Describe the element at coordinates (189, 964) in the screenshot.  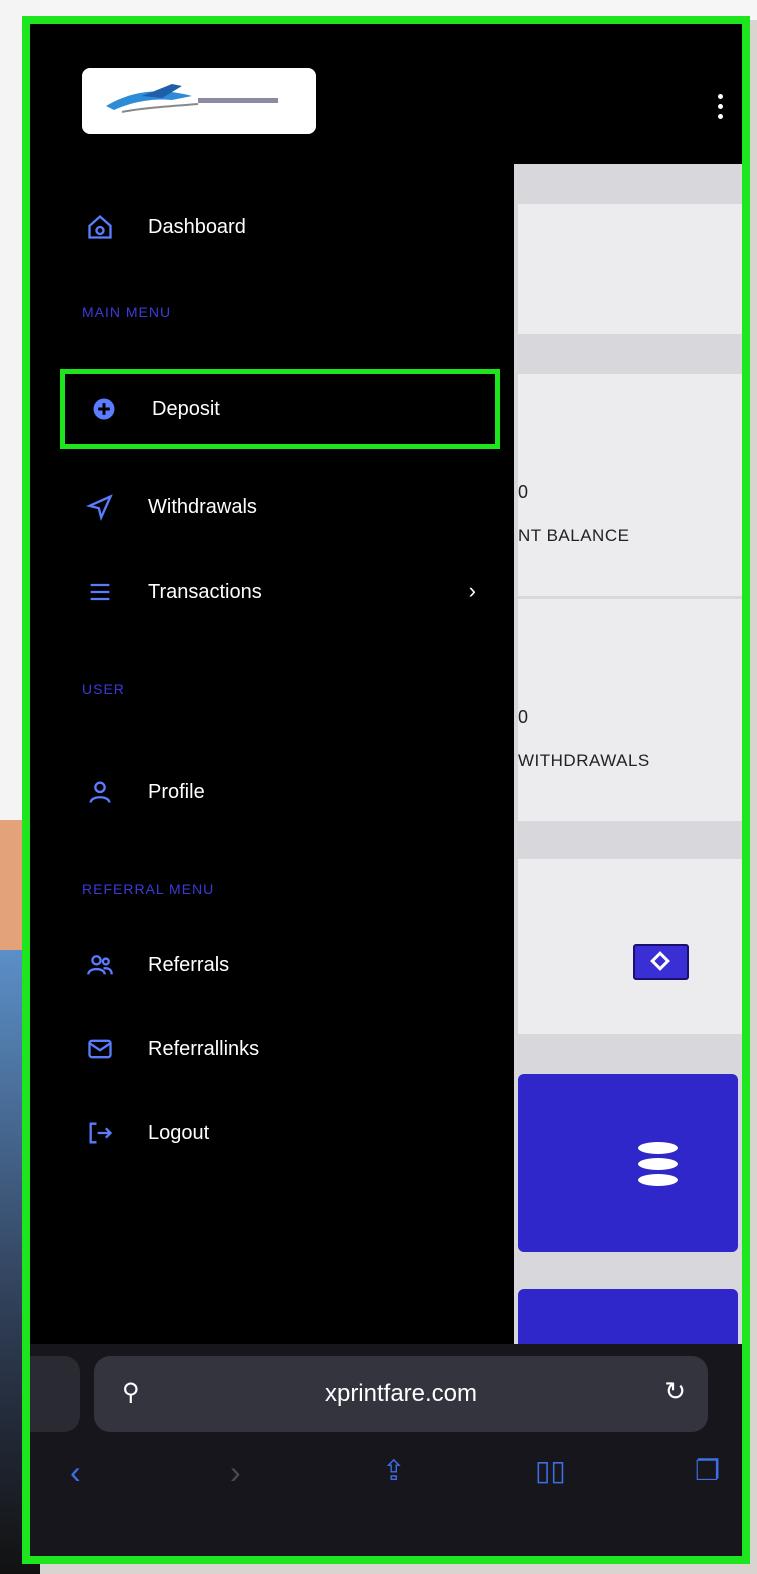
I see `nav-referrals-label: Referrals` at that location.